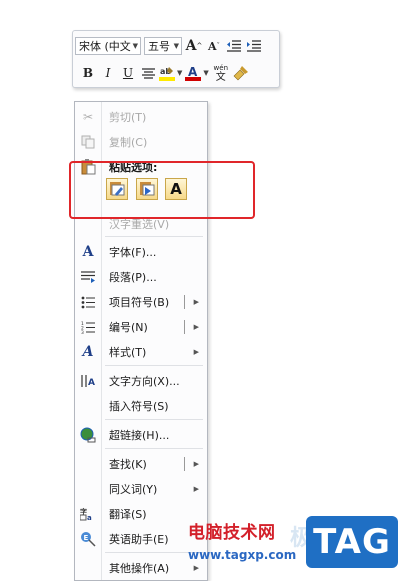 This screenshot has width=404, height=581. Describe the element at coordinates (88, 73) in the screenshot. I see `bold-button: B` at that location.